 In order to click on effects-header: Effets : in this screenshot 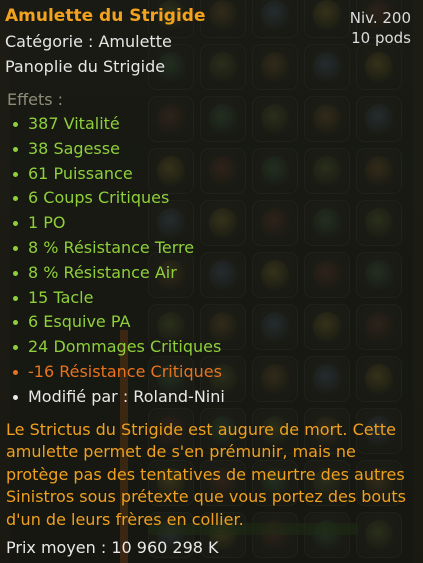, I will do `click(35, 99)`.